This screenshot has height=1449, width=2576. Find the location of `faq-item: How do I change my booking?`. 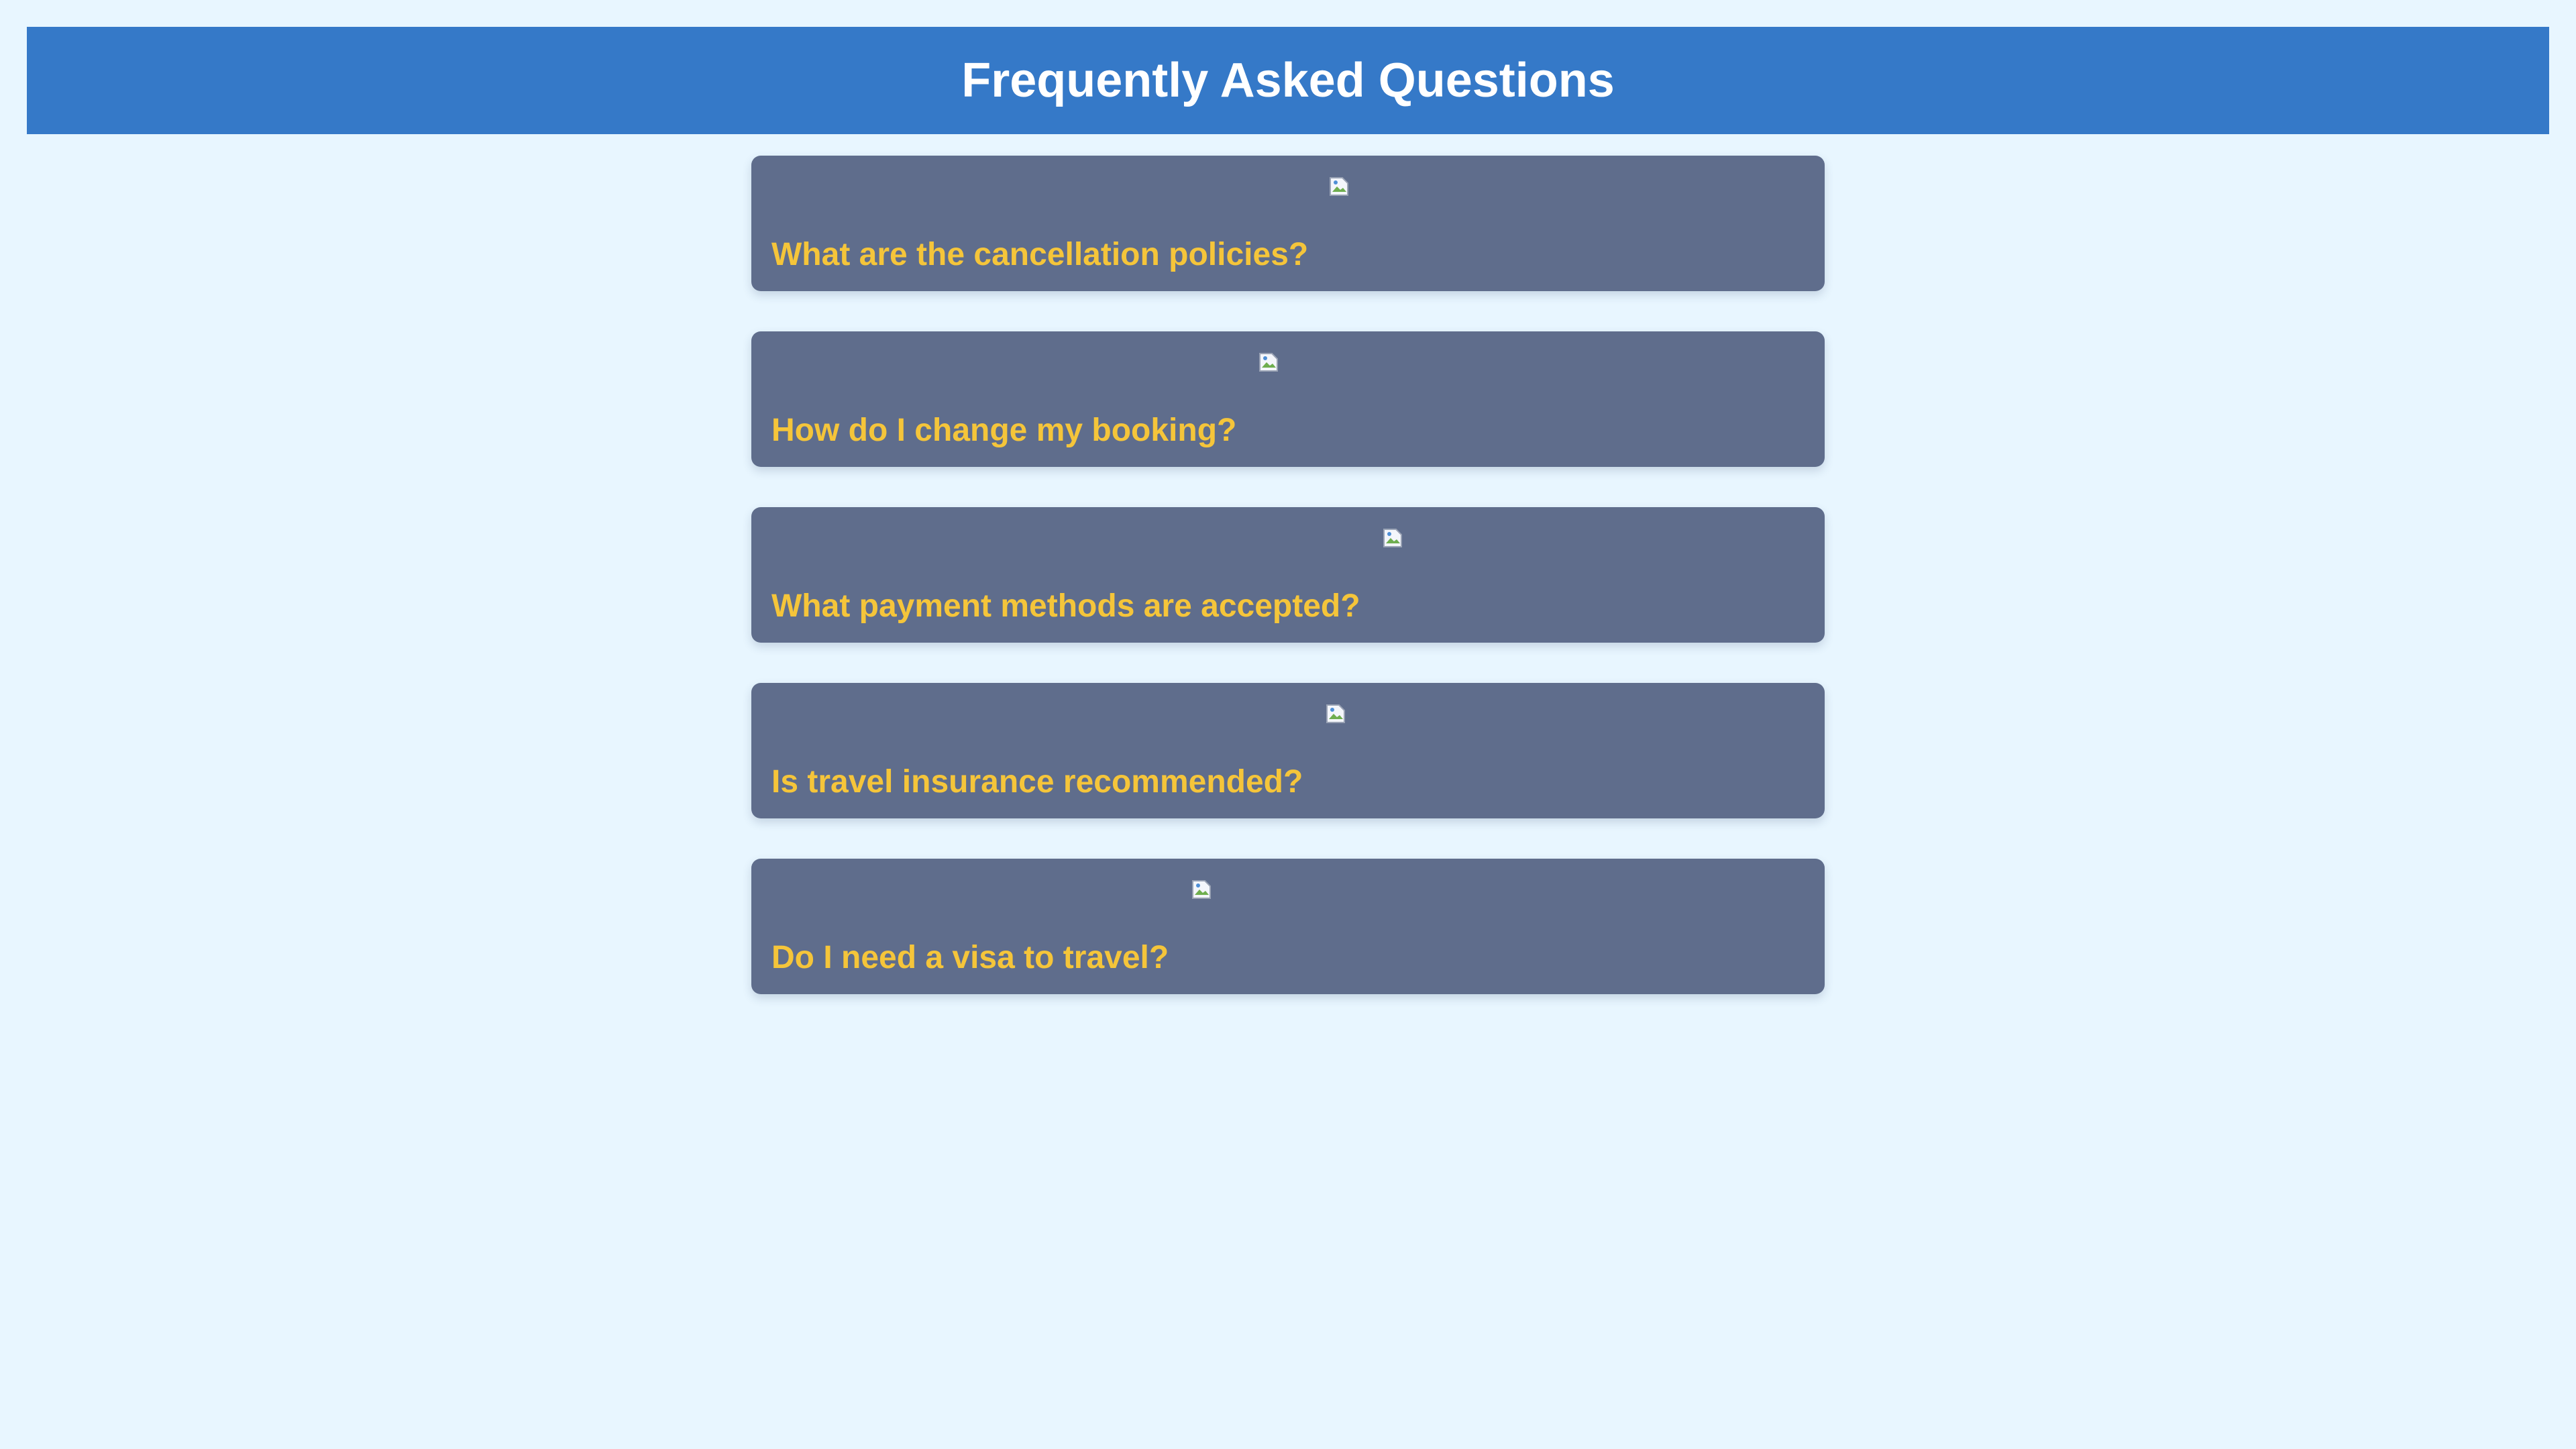

faq-item: How do I change my booking? is located at coordinates (1288, 399).